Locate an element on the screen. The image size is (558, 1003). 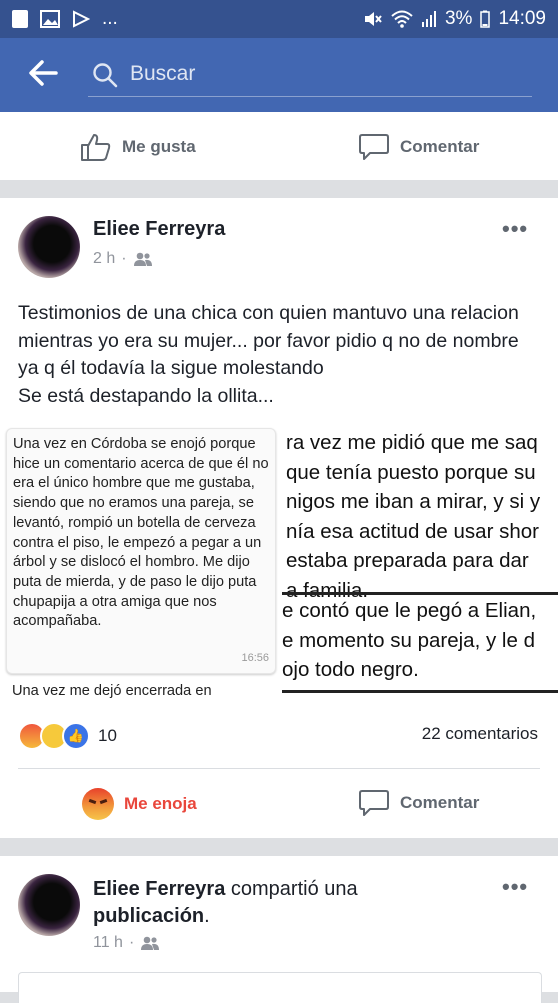
search-header: Buscar is located at coordinates (279, 75).